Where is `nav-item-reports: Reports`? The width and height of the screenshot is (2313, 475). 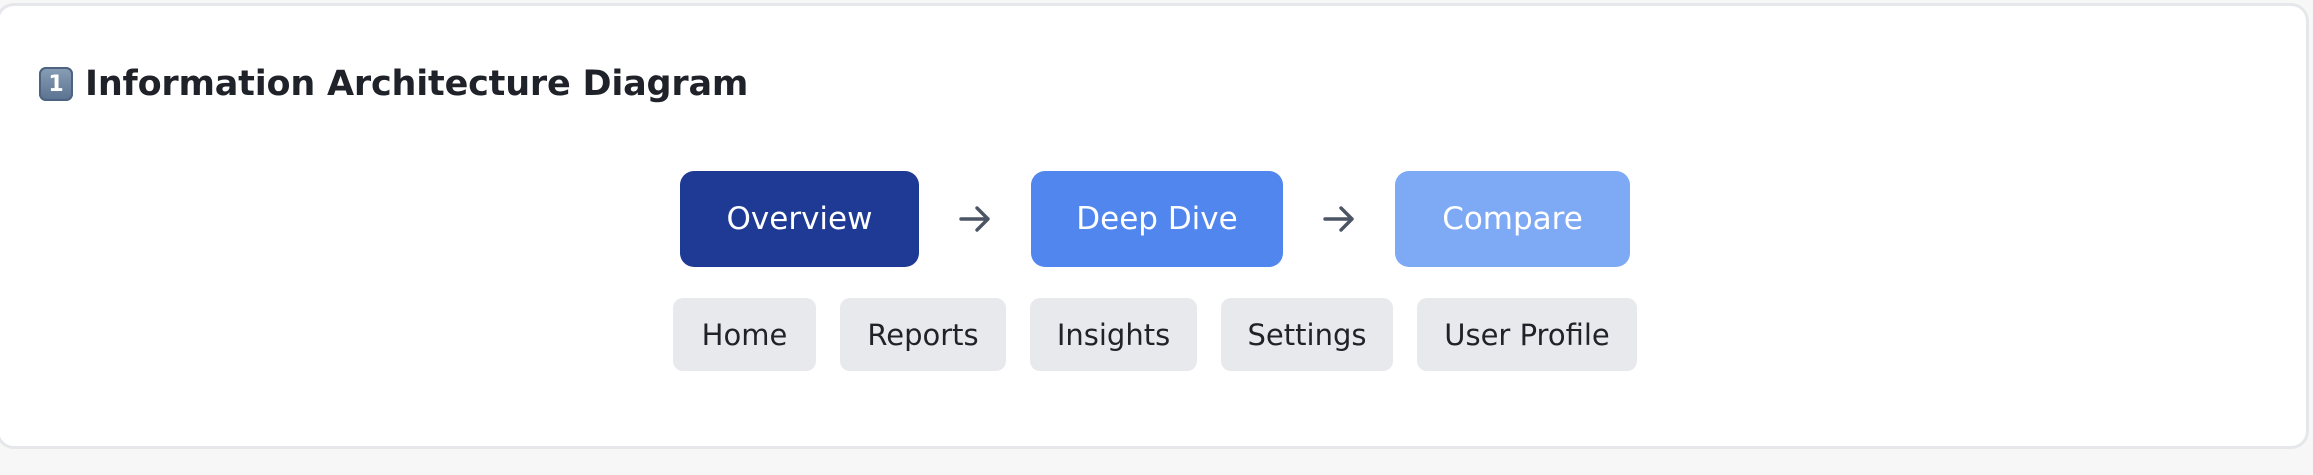
nav-item-reports: Reports is located at coordinates (923, 334).